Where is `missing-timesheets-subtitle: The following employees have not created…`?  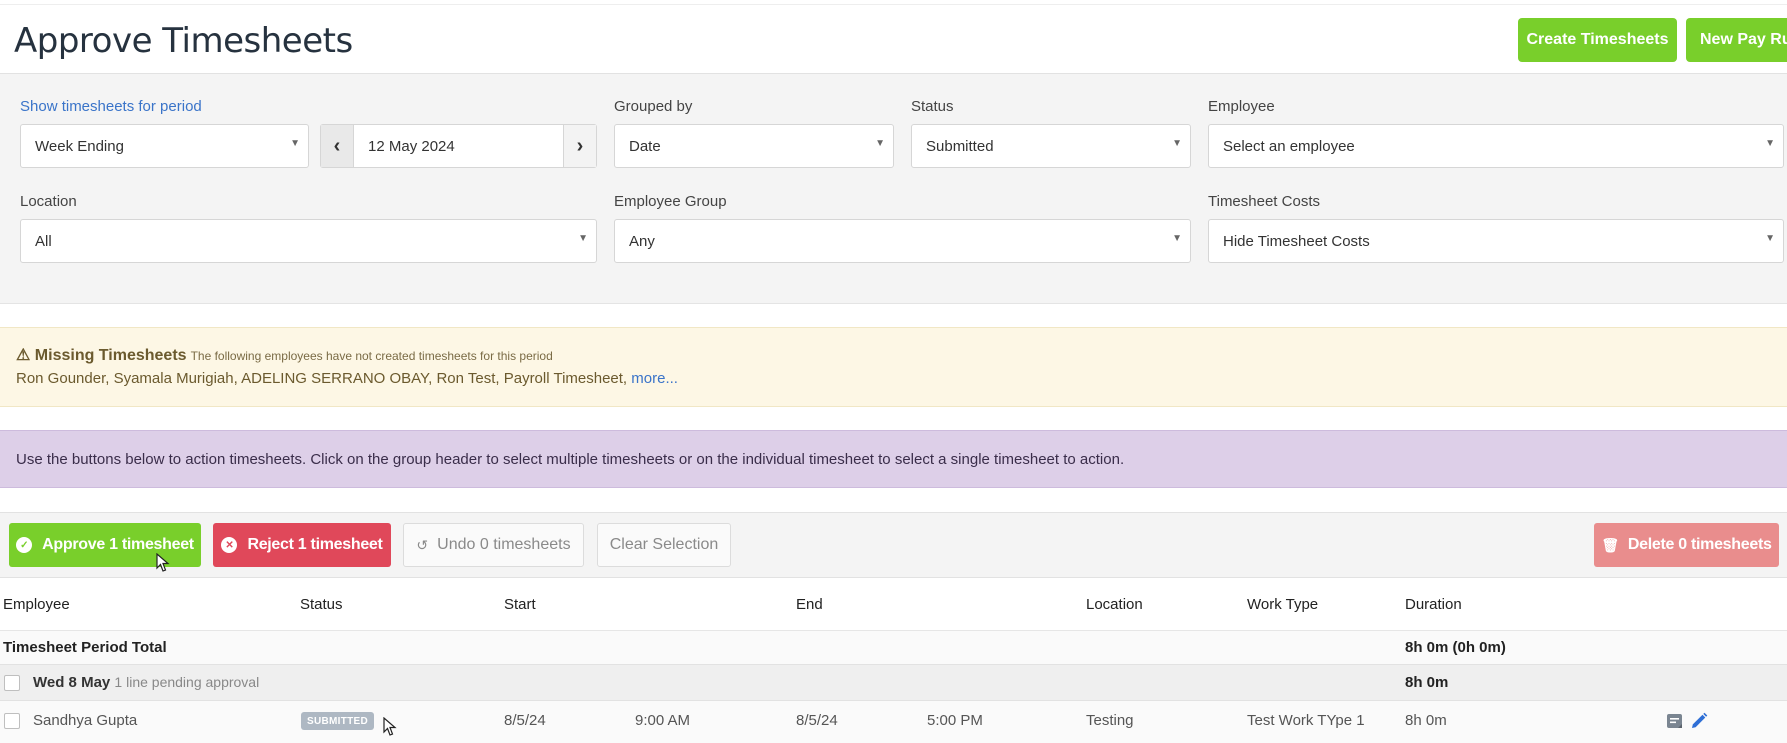
missing-timesheets-subtitle: The following employees have not created… is located at coordinates (371, 356).